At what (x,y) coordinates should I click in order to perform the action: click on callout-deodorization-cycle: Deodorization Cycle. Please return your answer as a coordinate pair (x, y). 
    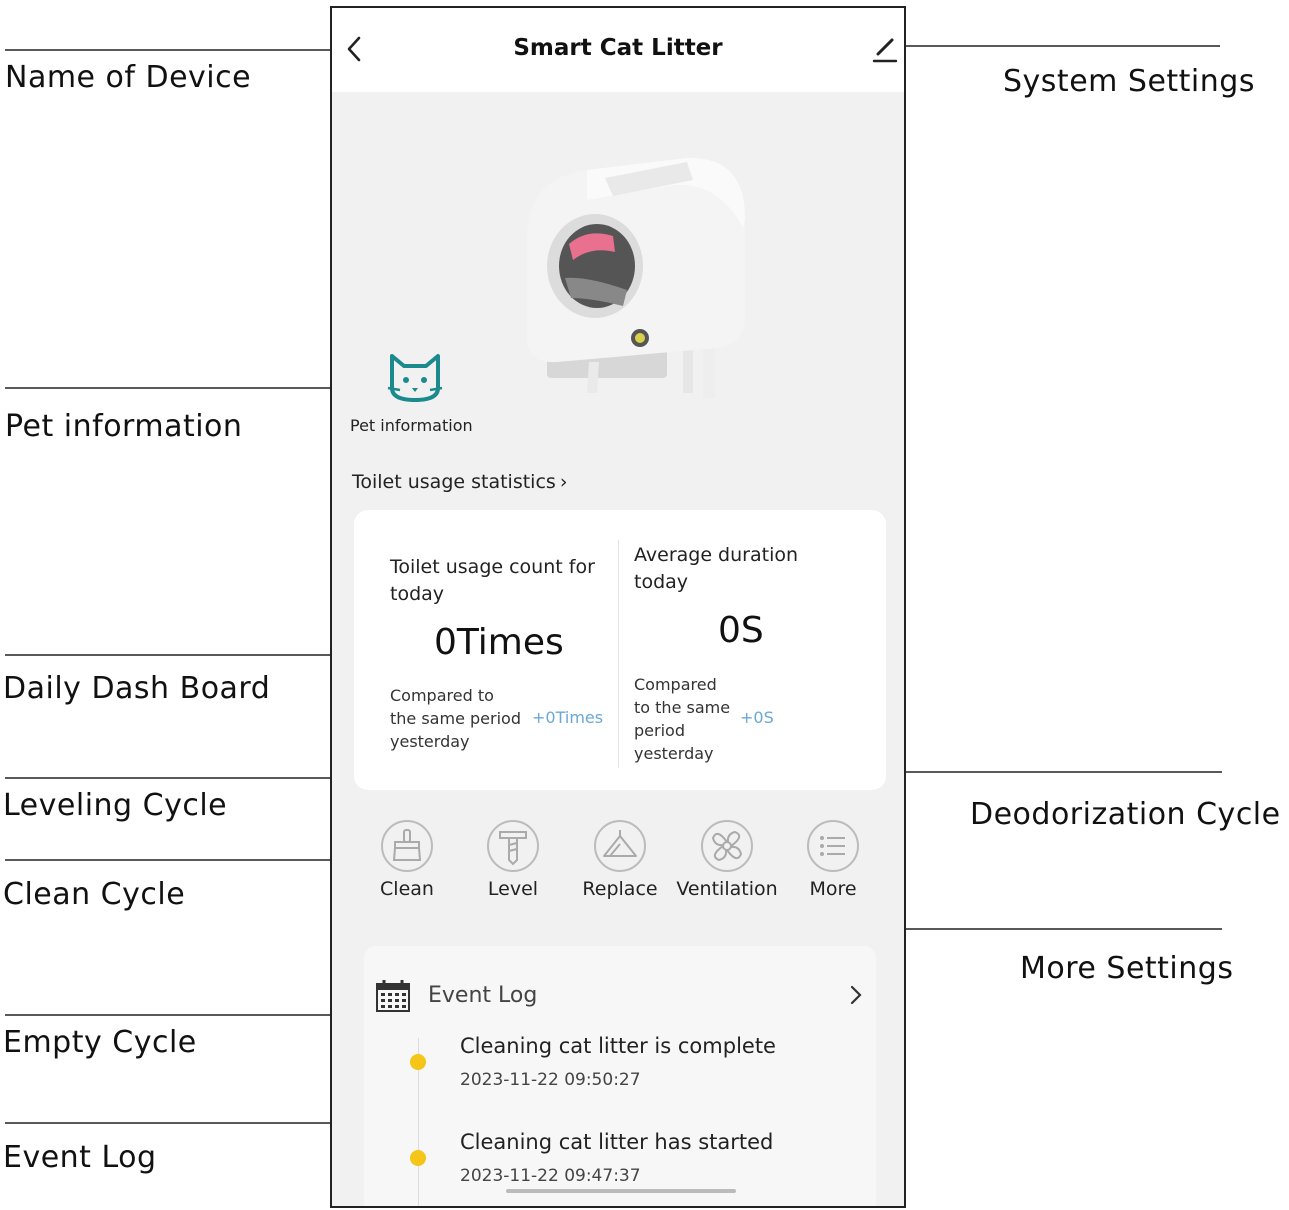
    Looking at the image, I should click on (1125, 814).